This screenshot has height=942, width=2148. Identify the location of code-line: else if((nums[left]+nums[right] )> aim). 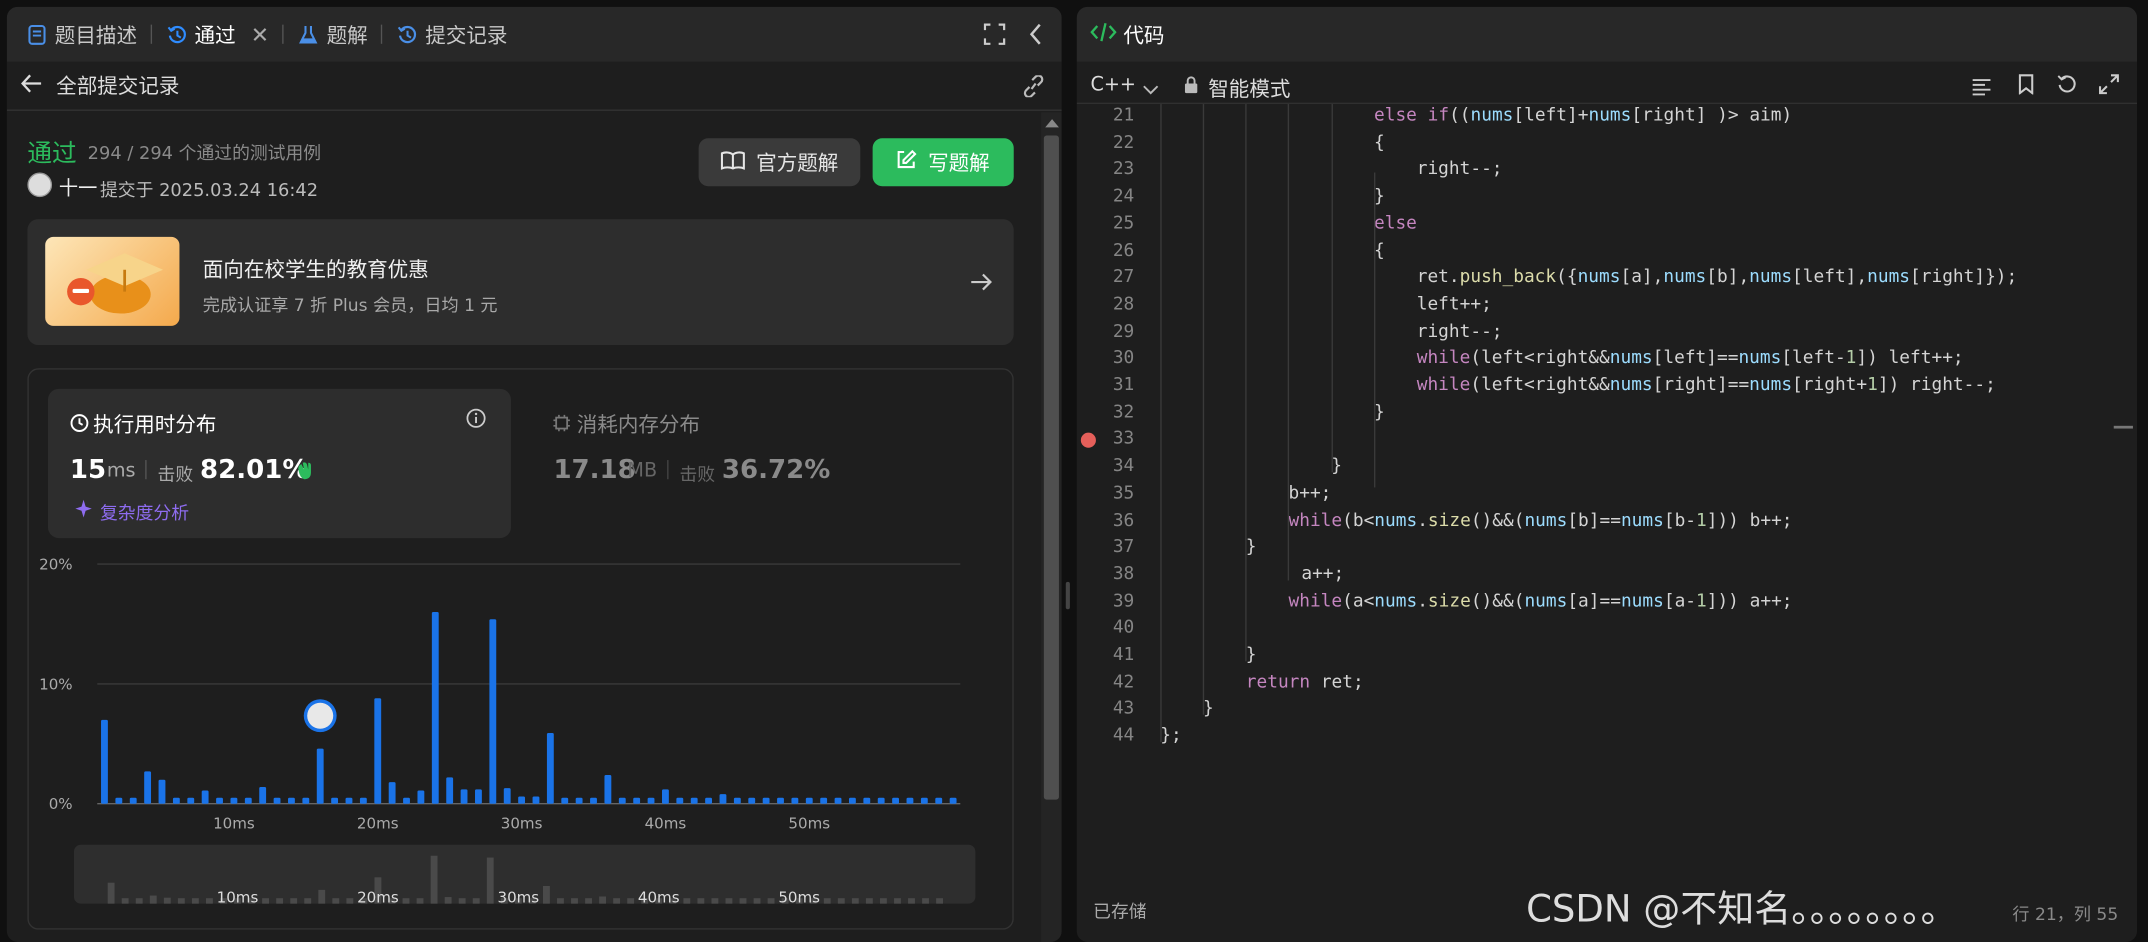
(1583, 115).